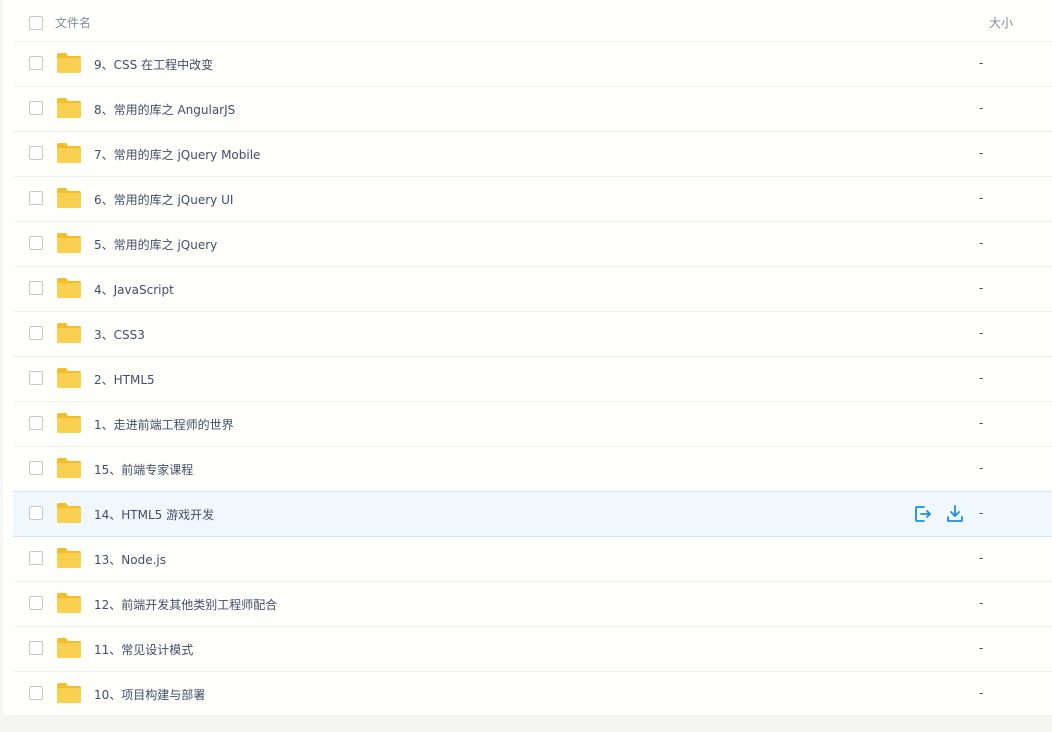 The height and width of the screenshot is (732, 1052). Describe the element at coordinates (155, 244) in the screenshot. I see `file-name-link: 5、常用的库之 jQuery` at that location.